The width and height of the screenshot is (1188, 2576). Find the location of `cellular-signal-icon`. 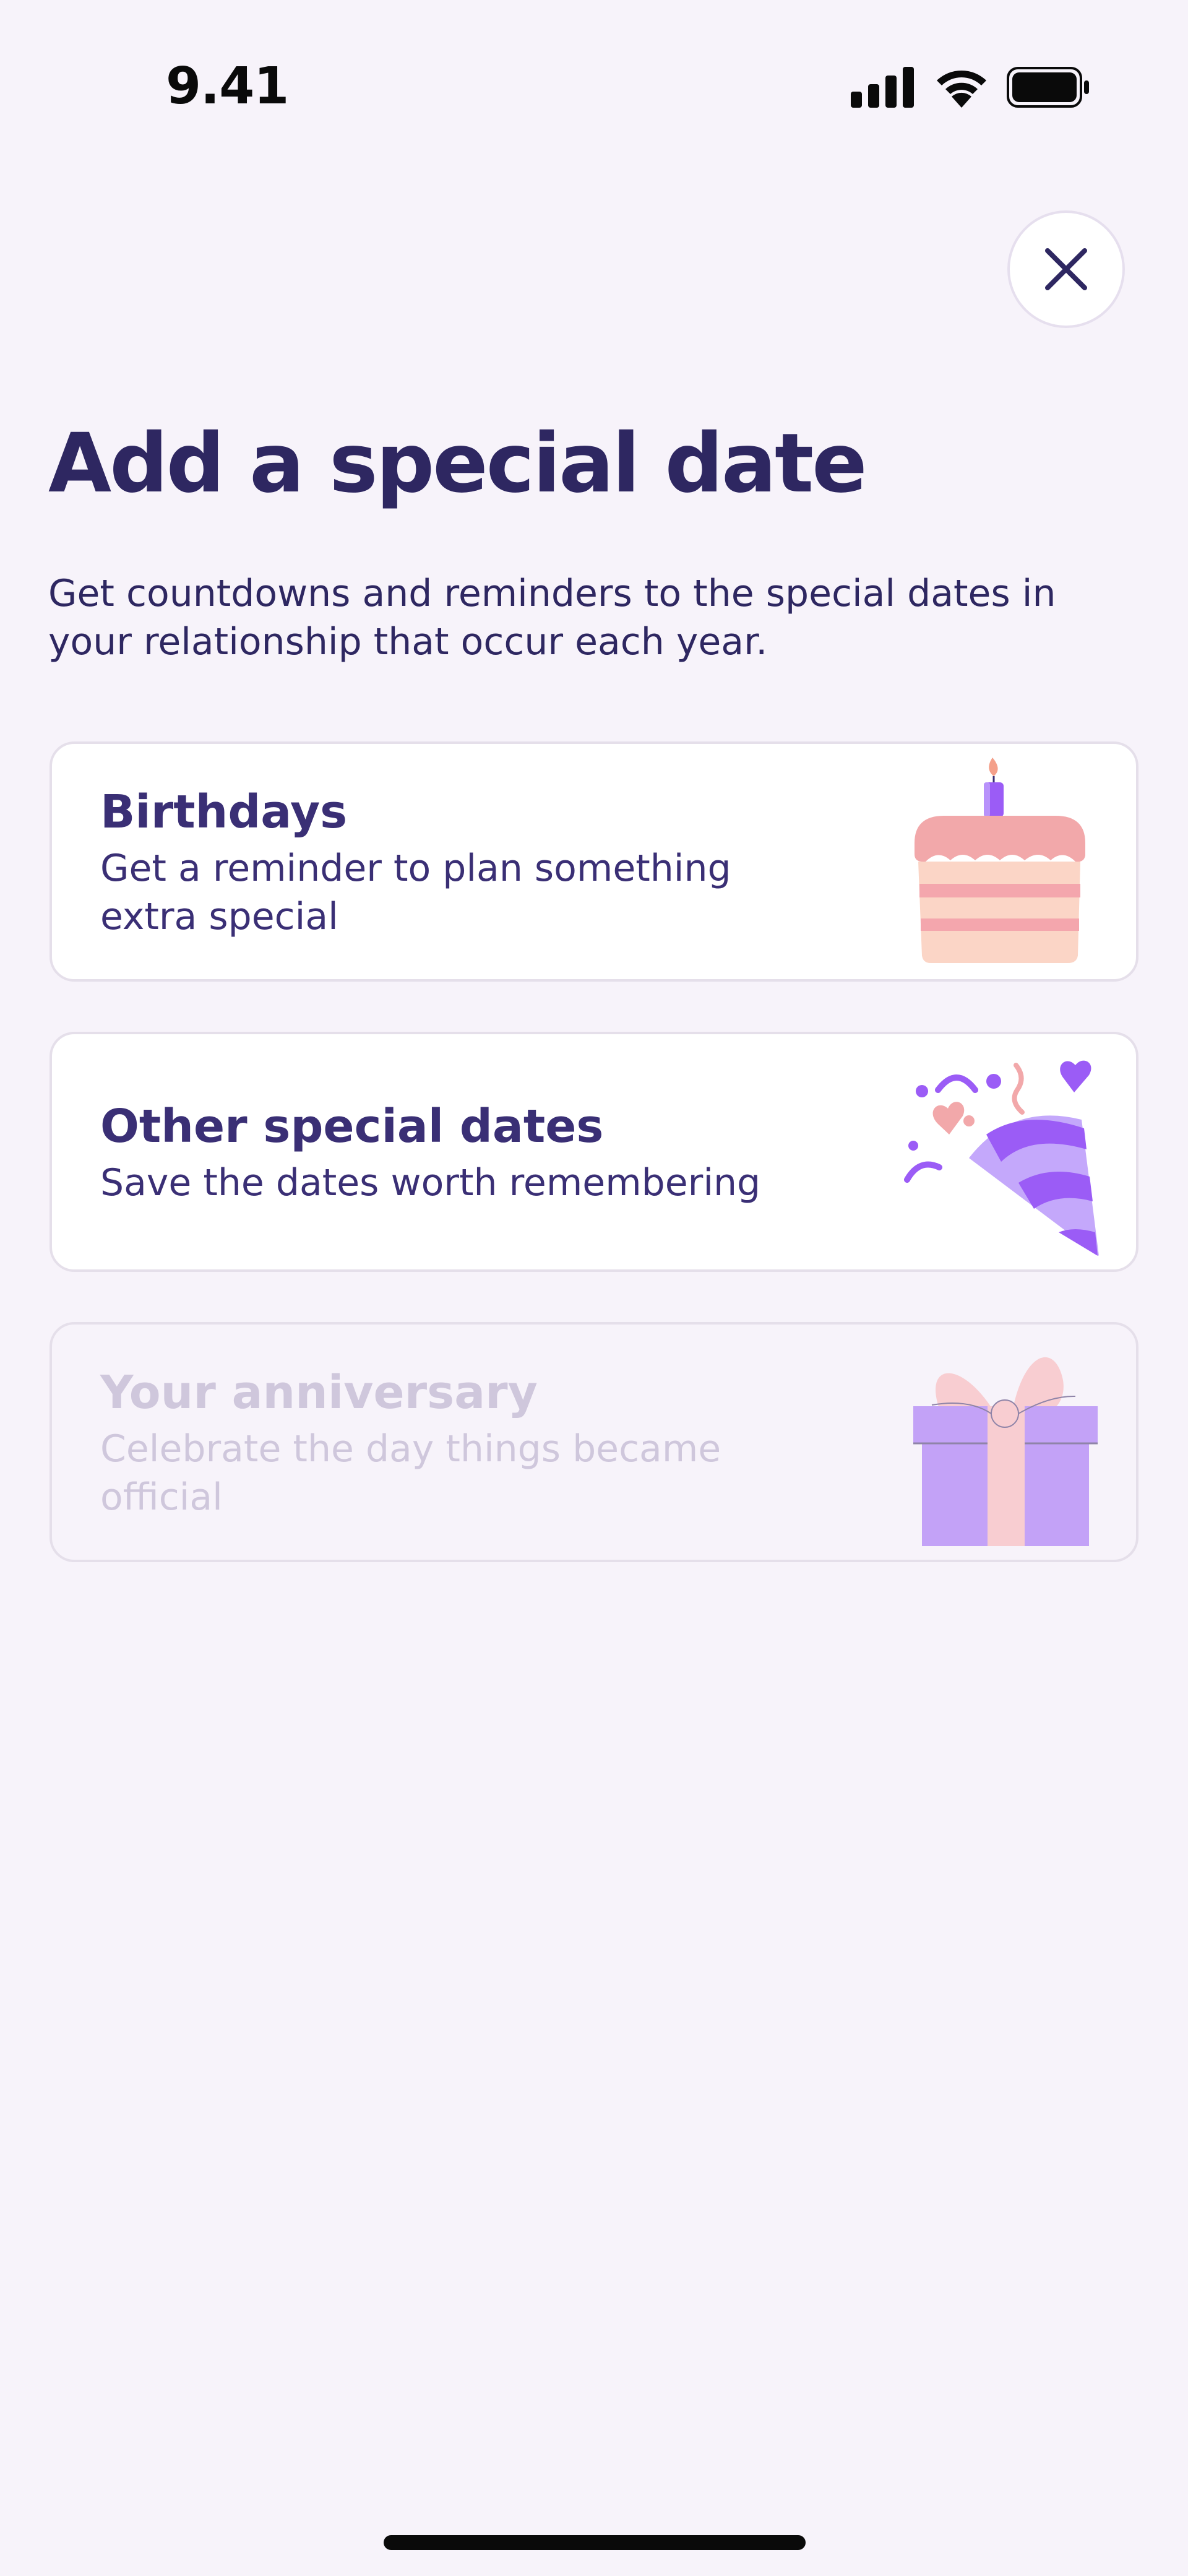

cellular-signal-icon is located at coordinates (883, 87).